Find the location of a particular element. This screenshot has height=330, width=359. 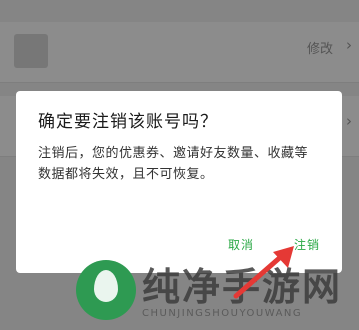

red-arrow-icon is located at coordinates (263, 272).